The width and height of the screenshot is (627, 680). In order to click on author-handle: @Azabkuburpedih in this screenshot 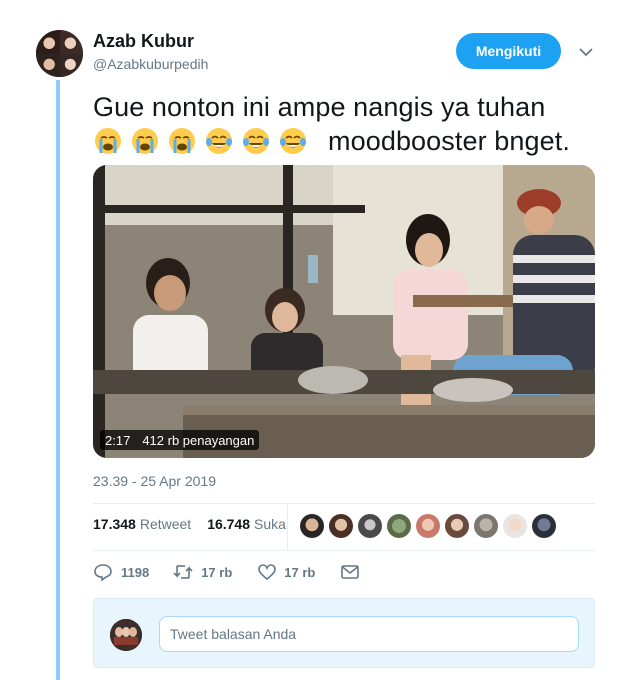, I will do `click(150, 64)`.